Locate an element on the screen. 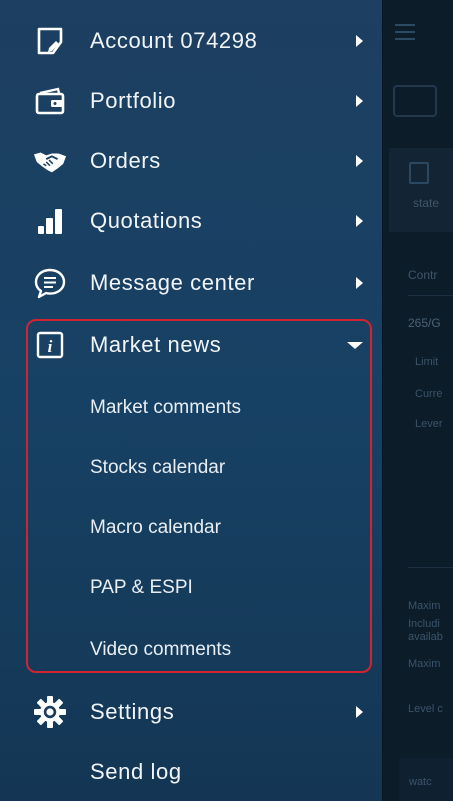  submenu-item-label: Video comments is located at coordinates (161, 649).